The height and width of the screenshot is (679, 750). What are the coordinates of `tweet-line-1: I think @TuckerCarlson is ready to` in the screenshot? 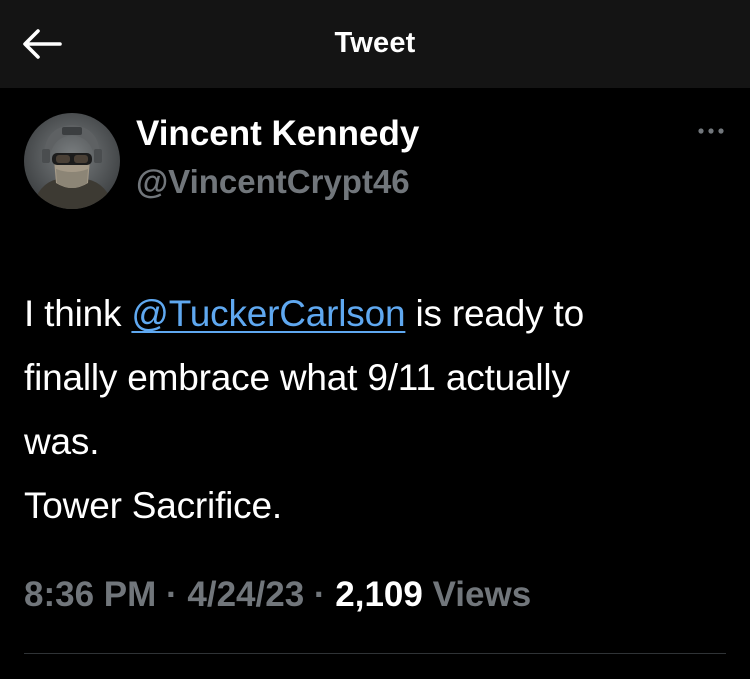 It's located at (379, 314).